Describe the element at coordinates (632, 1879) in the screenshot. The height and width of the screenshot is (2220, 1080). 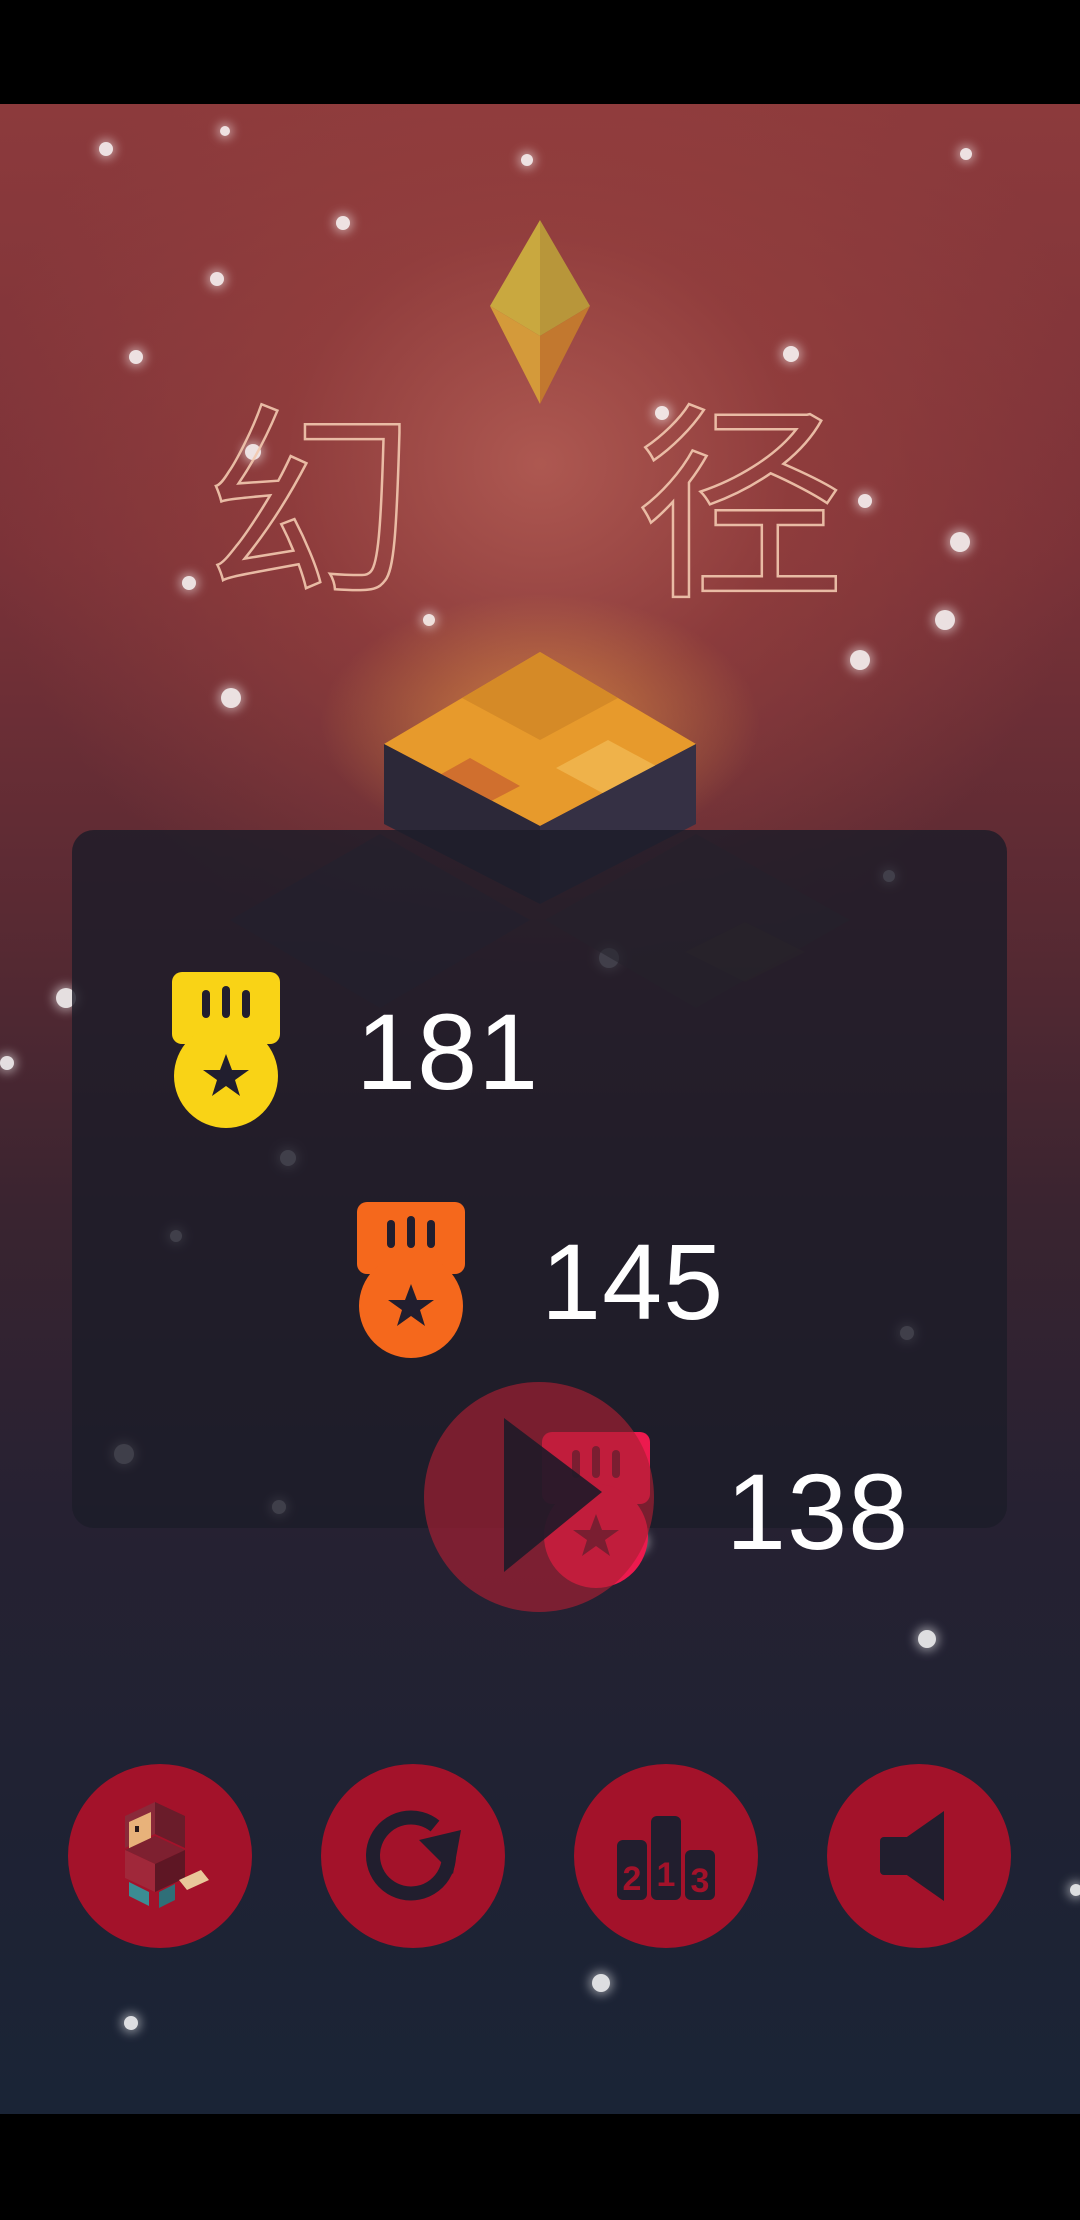
I see `leaderboard-digit-2: 2` at that location.